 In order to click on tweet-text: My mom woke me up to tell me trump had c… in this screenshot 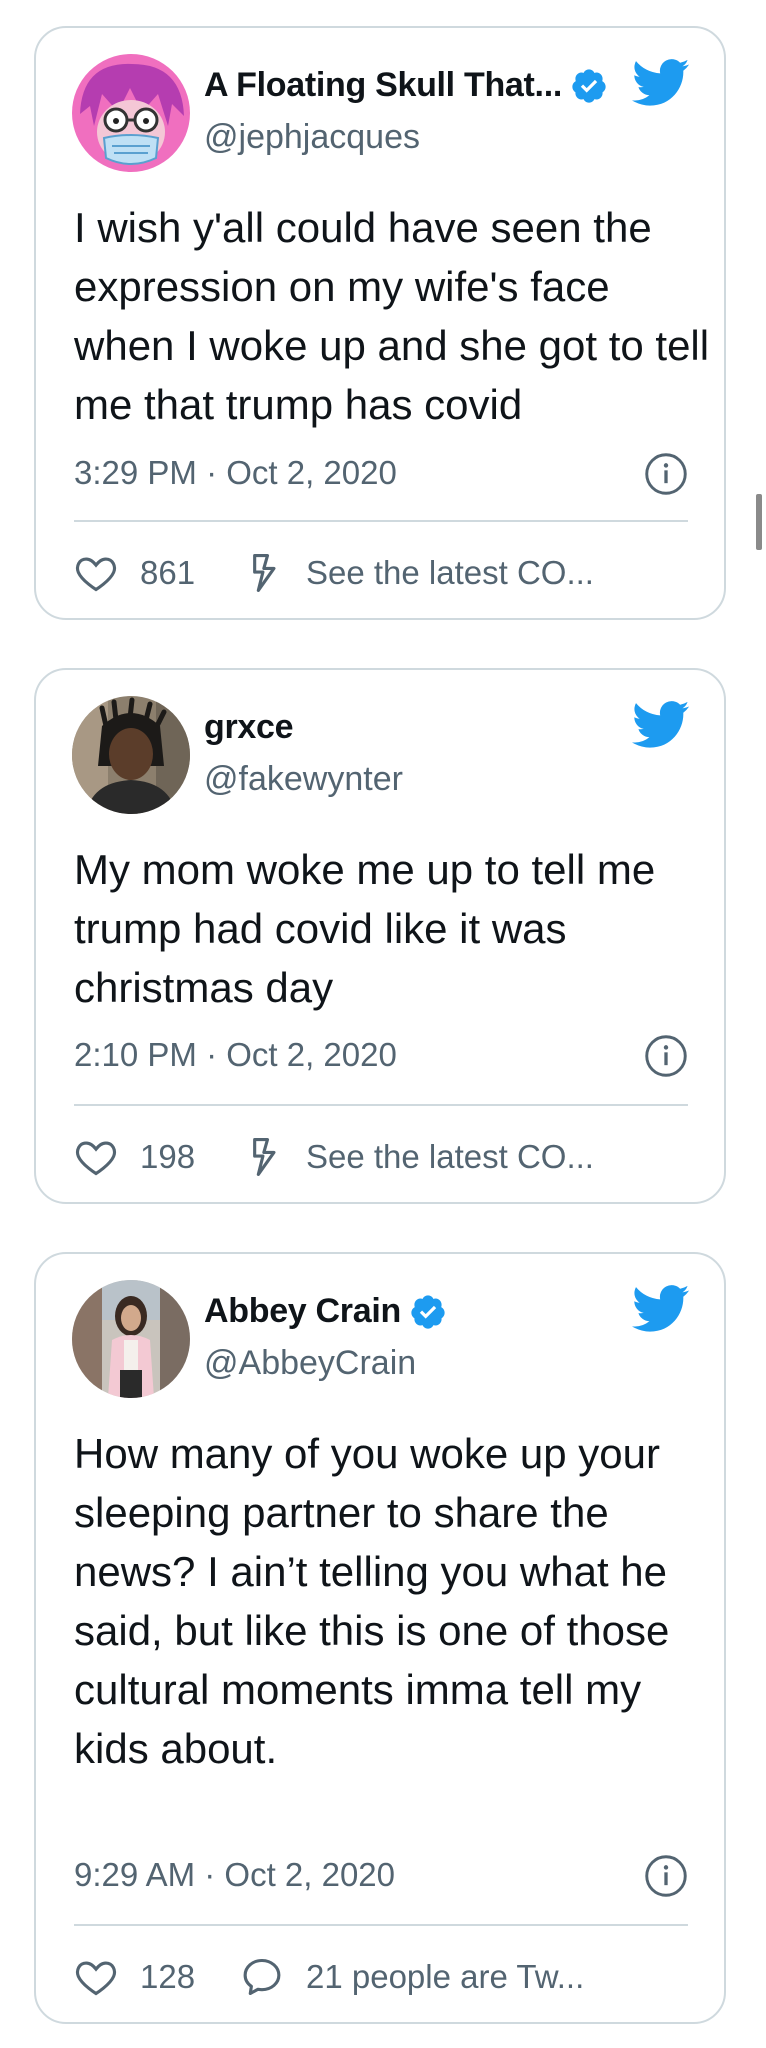, I will do `click(365, 928)`.